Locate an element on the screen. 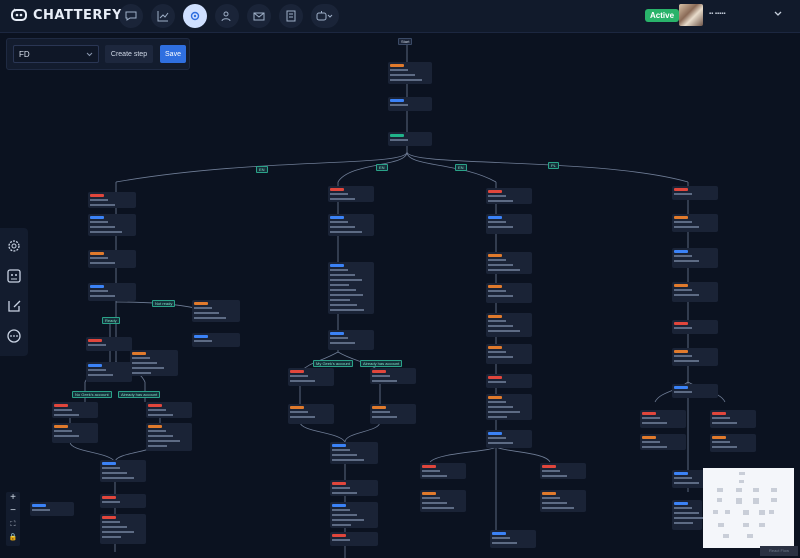 This screenshot has height=558, width=800. fit-view-button: ⛶ is located at coordinates (13, 525).